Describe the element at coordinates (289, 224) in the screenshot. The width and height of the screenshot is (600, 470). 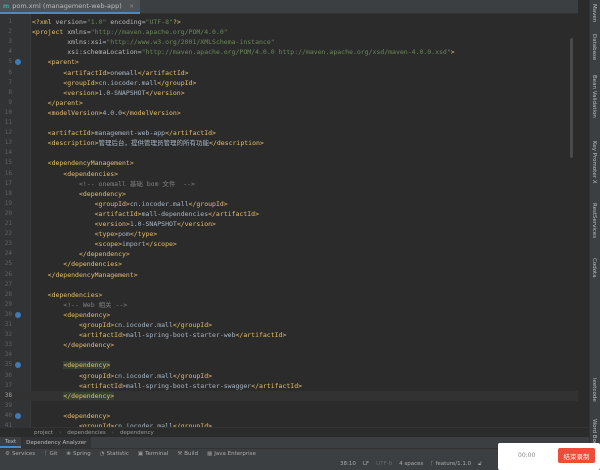
I see `code-line: 21 <version>1.0-SNAPSHOT</version>` at that location.